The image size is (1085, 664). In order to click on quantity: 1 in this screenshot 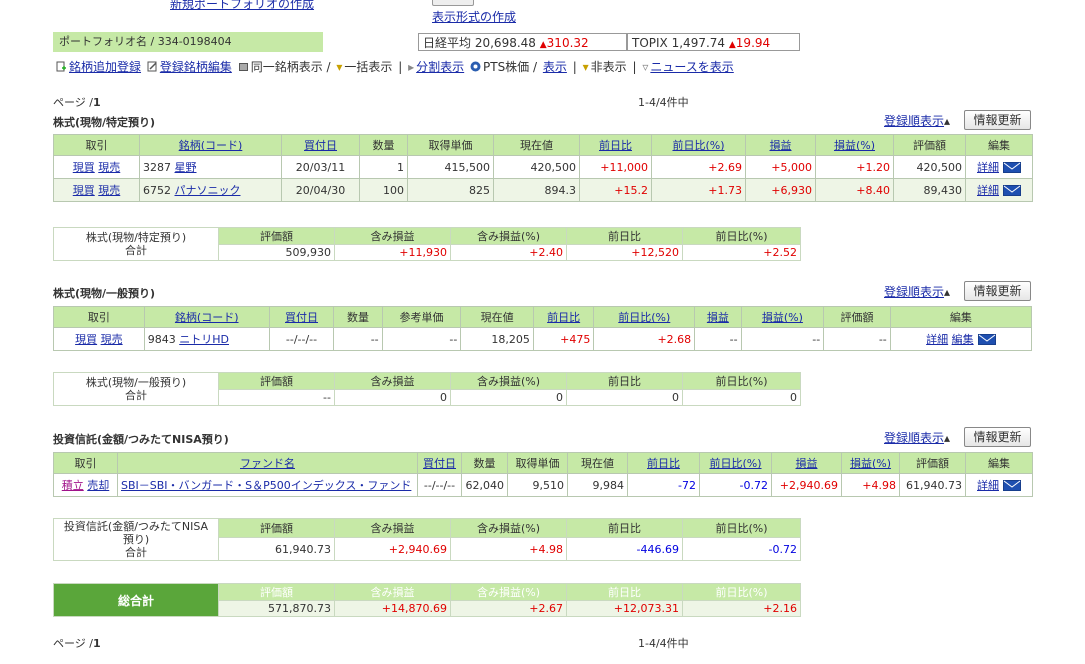, I will do `click(383, 167)`.